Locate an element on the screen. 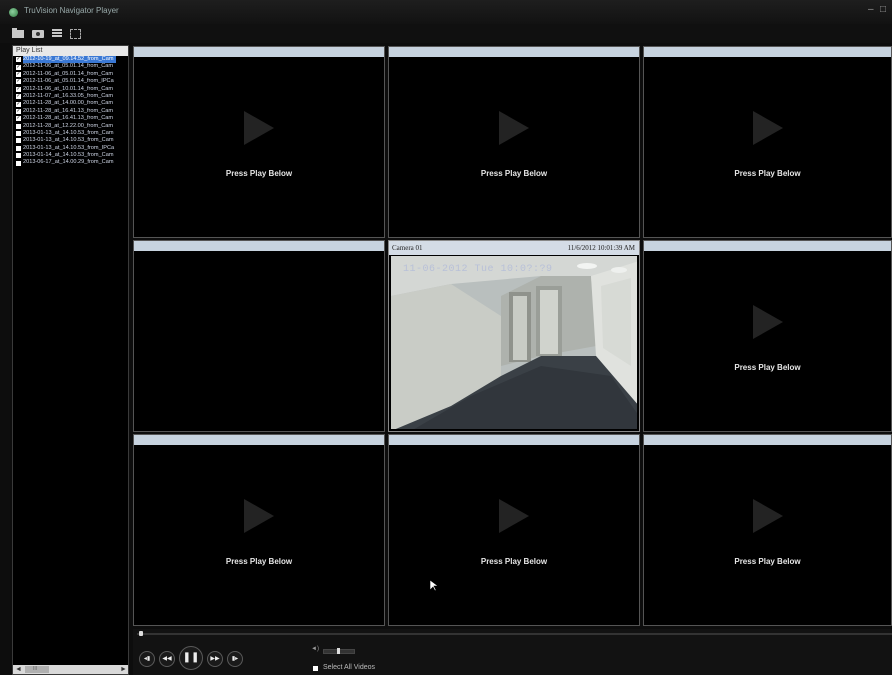  scroll-left-icon: ◄ is located at coordinates (18, 669).